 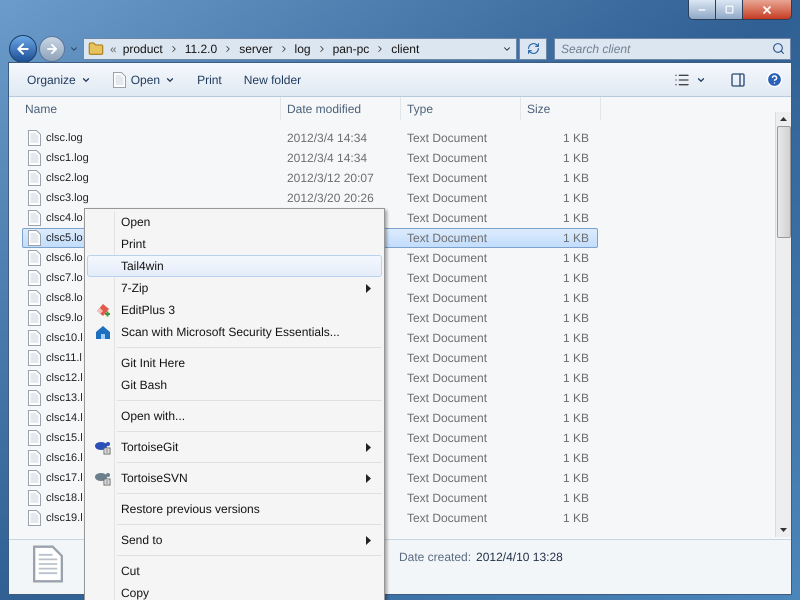 What do you see at coordinates (67, 158) in the screenshot?
I see `file-name: clsc1.log` at bounding box center [67, 158].